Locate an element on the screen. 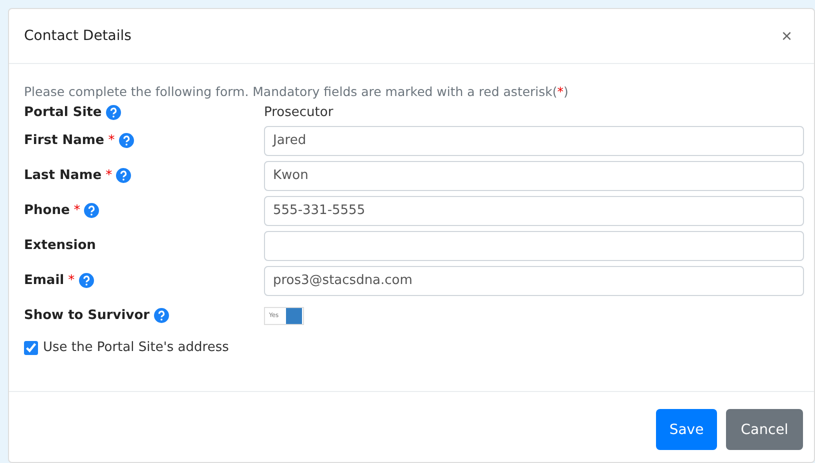  dialog-title: Contact Details is located at coordinates (78, 36).